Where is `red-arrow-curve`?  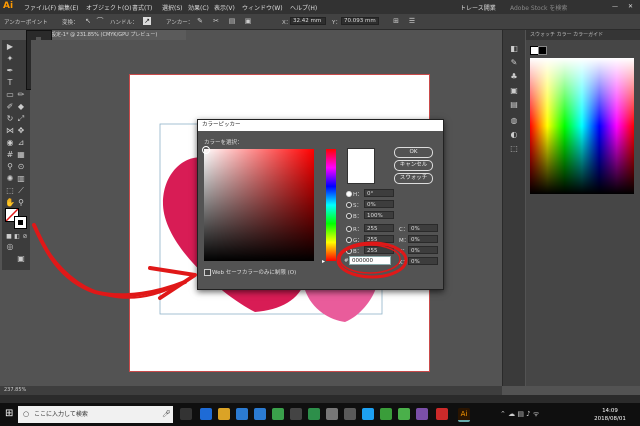
red-arrow-curve is located at coordinates (109, 260).